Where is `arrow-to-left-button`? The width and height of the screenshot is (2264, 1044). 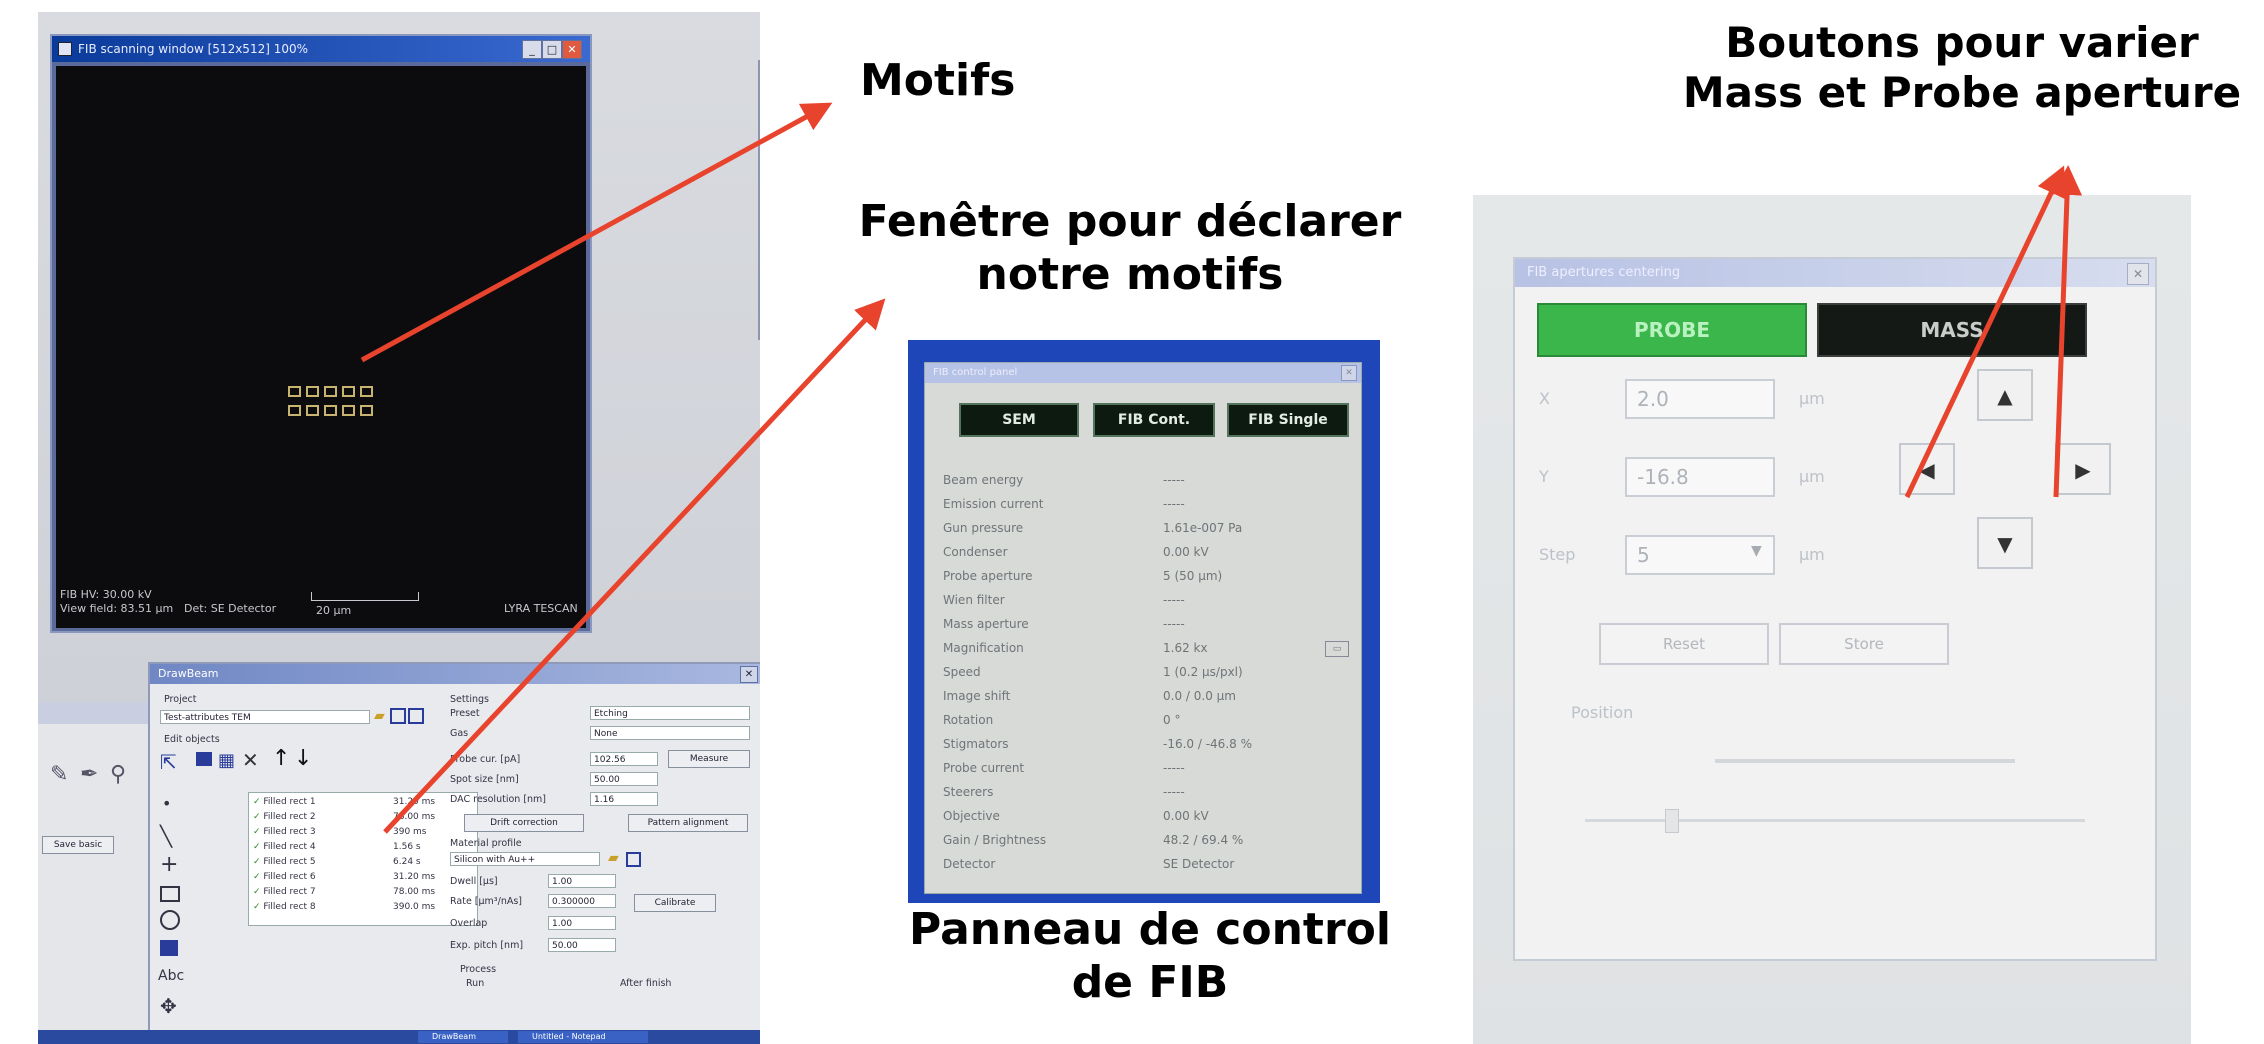
arrow-to-left-button is located at coordinates (1984, 332).